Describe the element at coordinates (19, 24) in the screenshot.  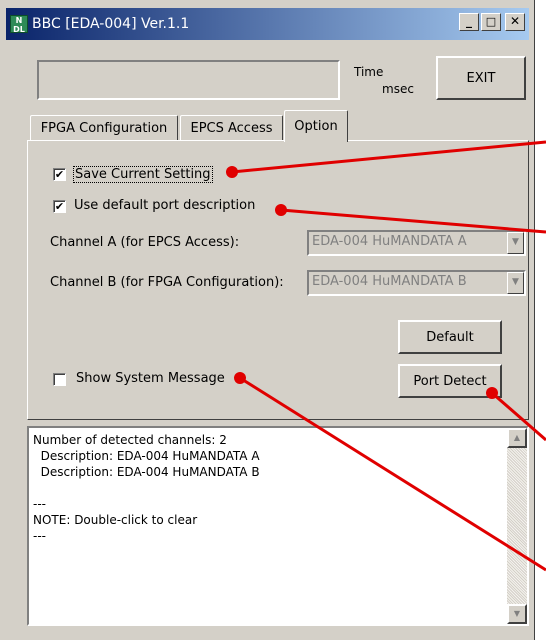
I see `app-logo-icon: N DL` at that location.